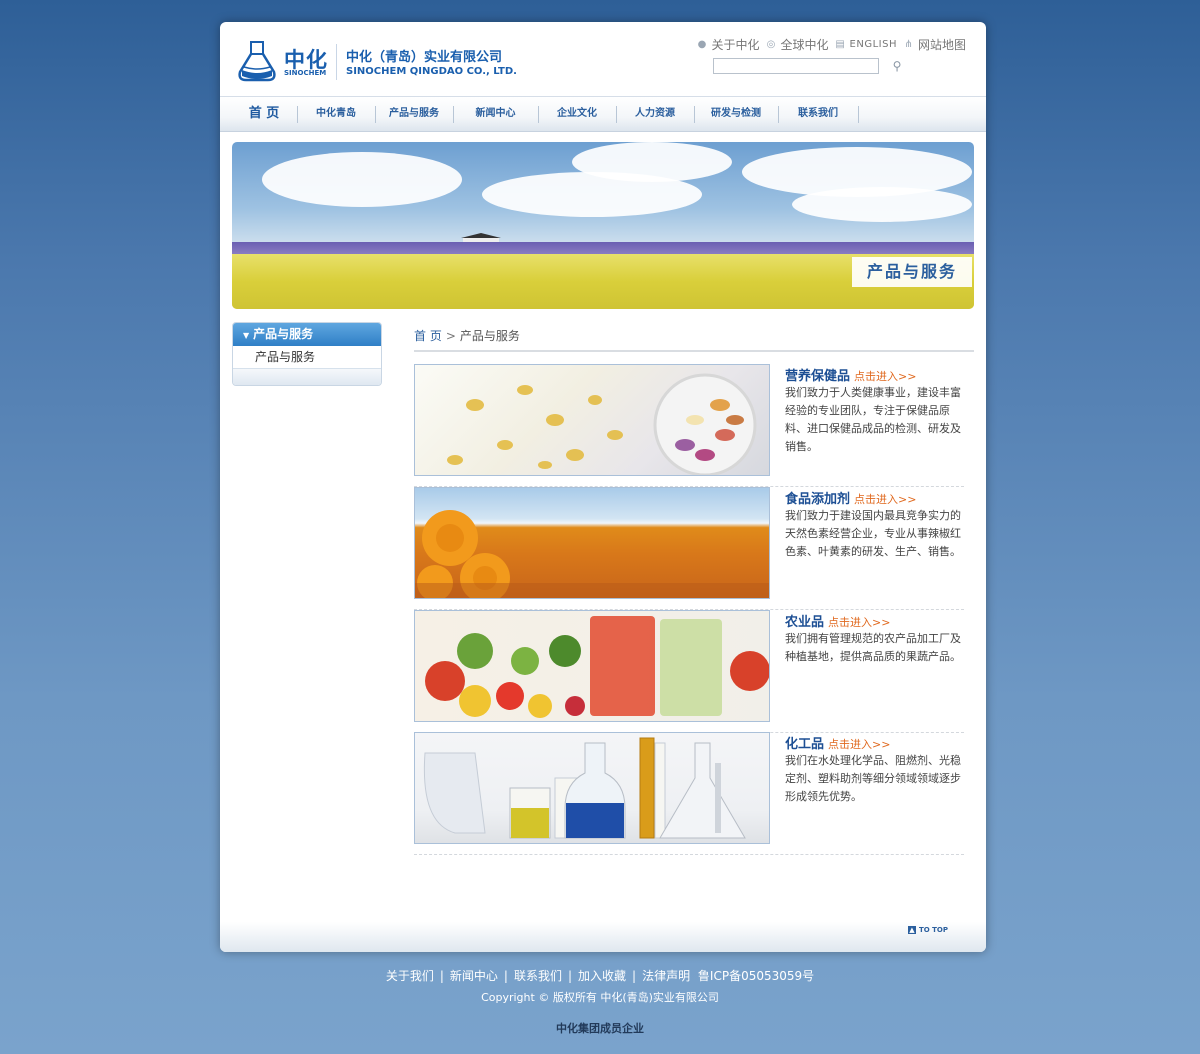 The width and height of the screenshot is (1200, 1054). Describe the element at coordinates (735, 45) in the screenshot. I see `top-link-about-label: 关于中化` at that location.